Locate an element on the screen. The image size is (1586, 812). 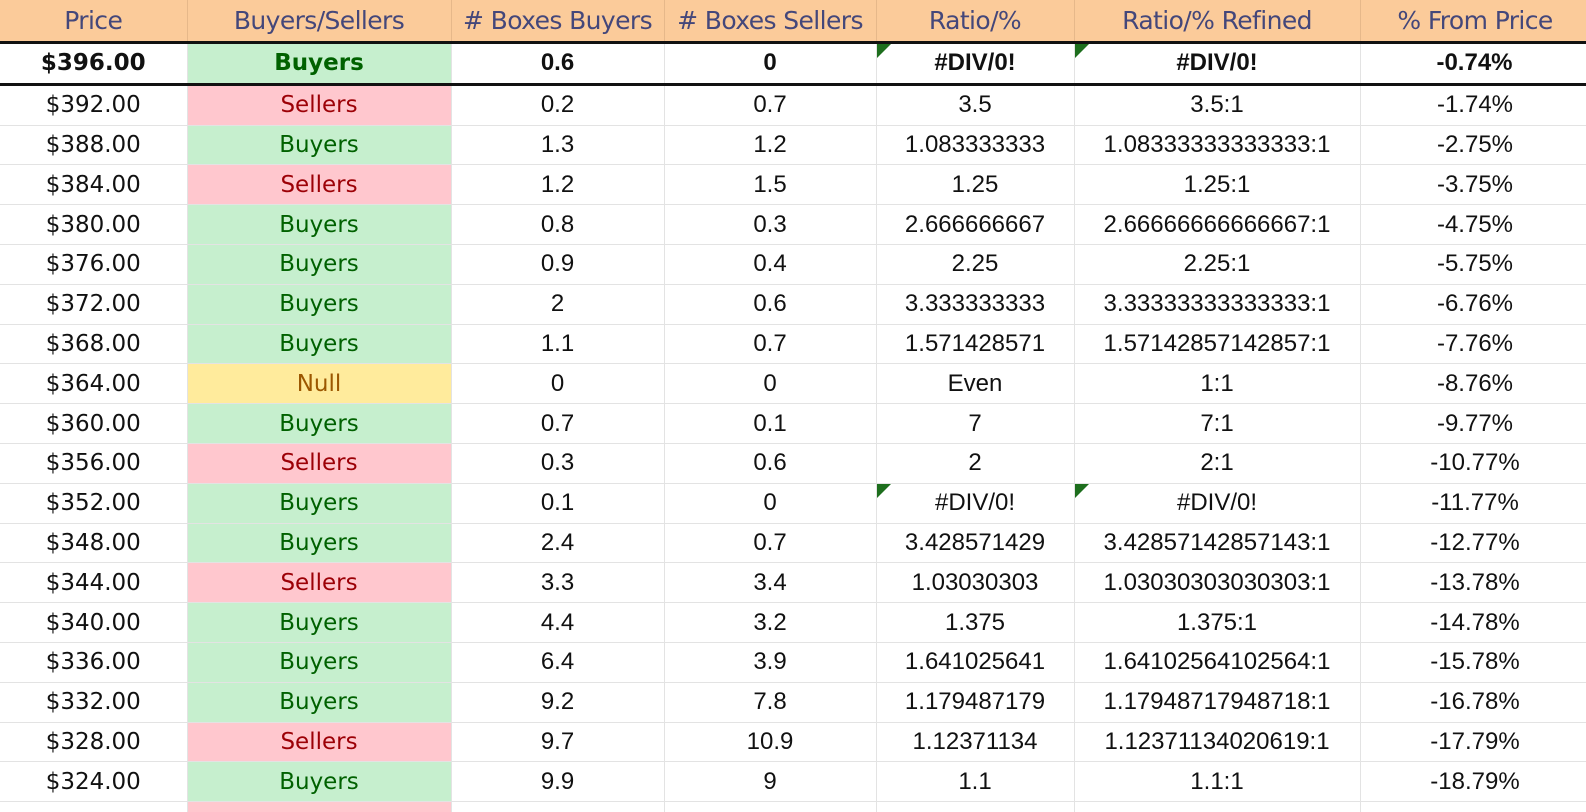
cell-boxes-sellers: 0.6 is located at coordinates (770, 304).